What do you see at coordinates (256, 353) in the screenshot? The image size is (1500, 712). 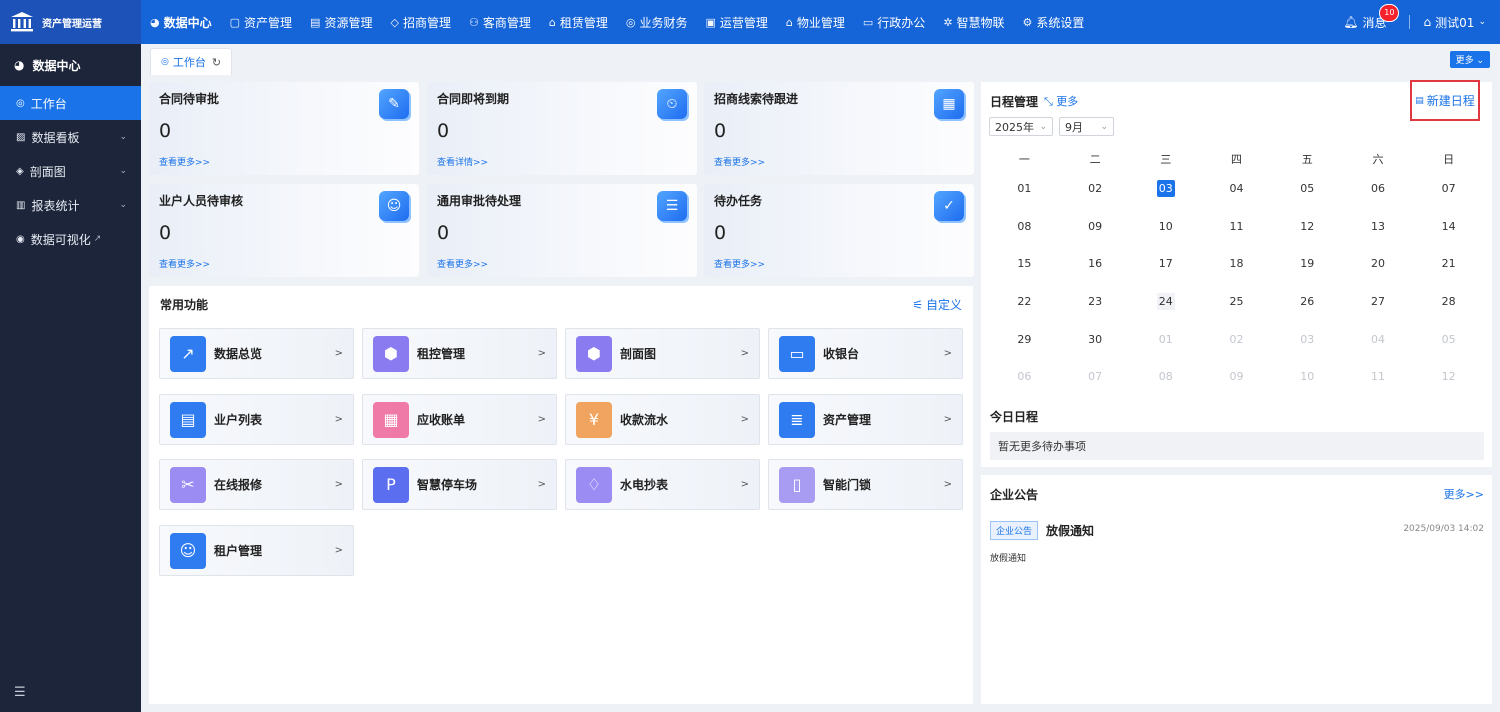 I see `function-tile: ↗ 数据总览 >` at bounding box center [256, 353].